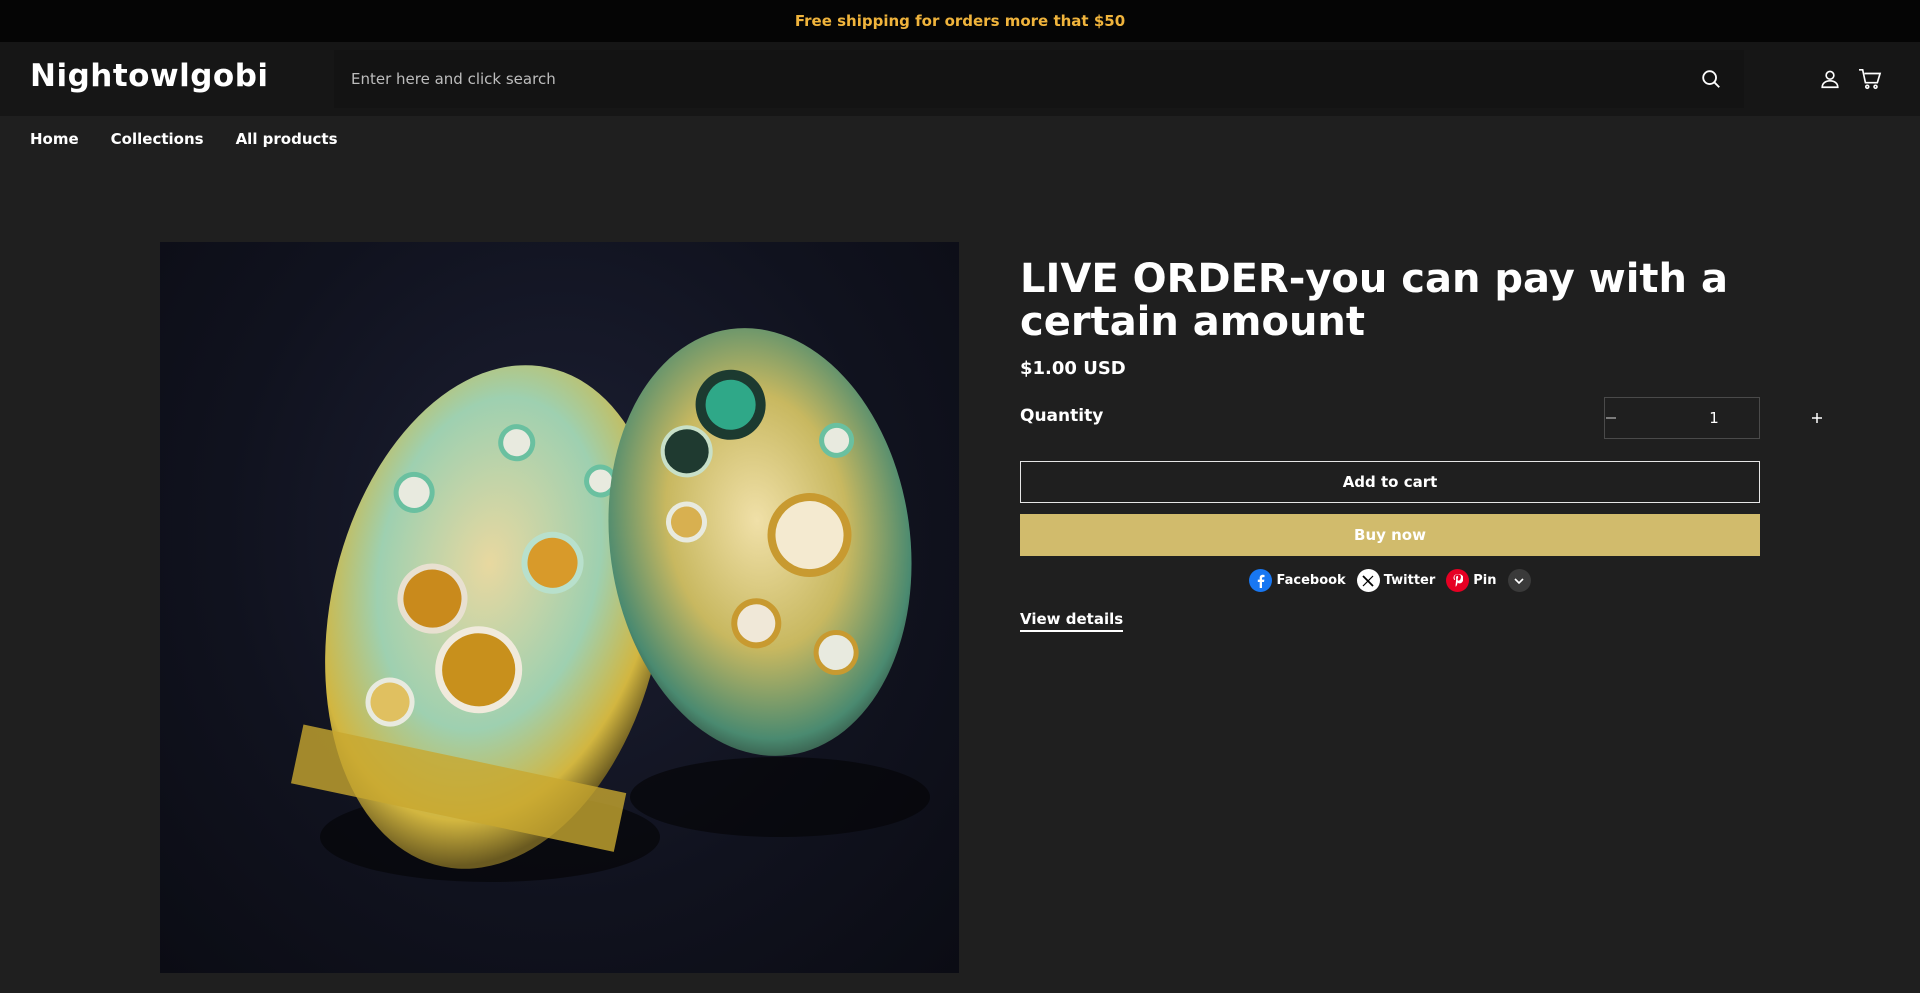  What do you see at coordinates (1390, 482) in the screenshot?
I see `add-to-cart-button: Add to cart` at bounding box center [1390, 482].